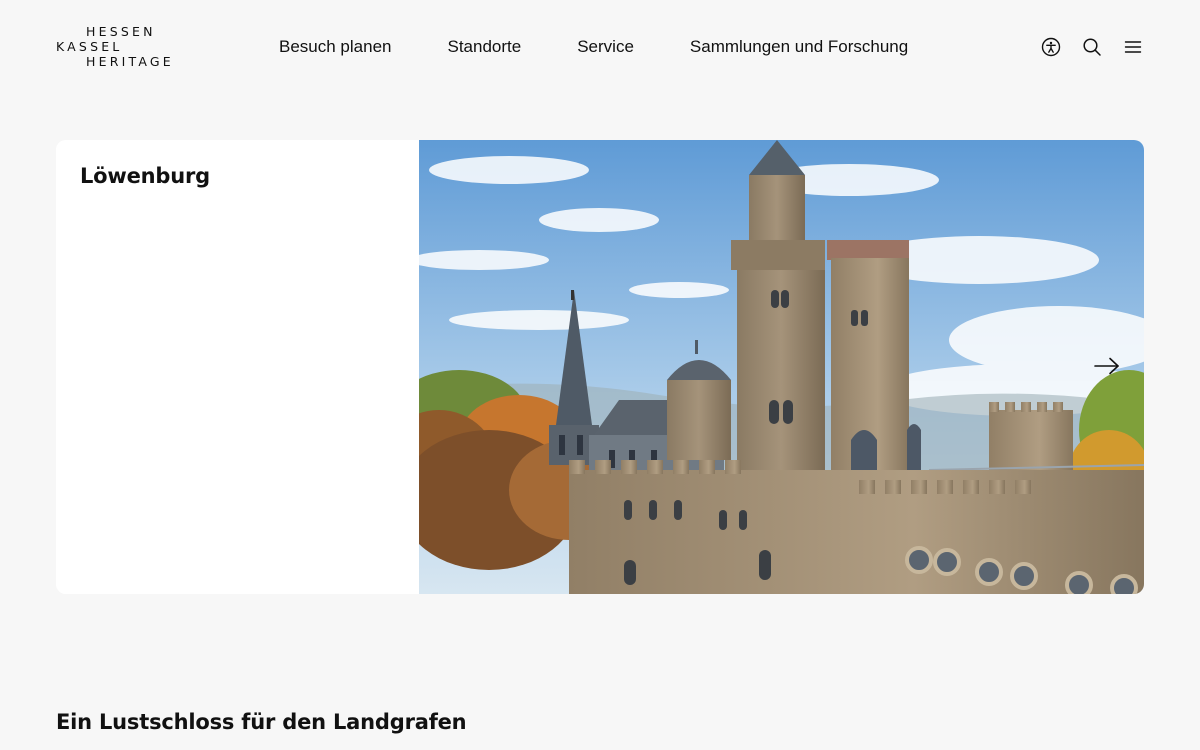 This screenshot has height=750, width=1200. Describe the element at coordinates (145, 176) in the screenshot. I see `hero-title: Löwenburg` at that location.